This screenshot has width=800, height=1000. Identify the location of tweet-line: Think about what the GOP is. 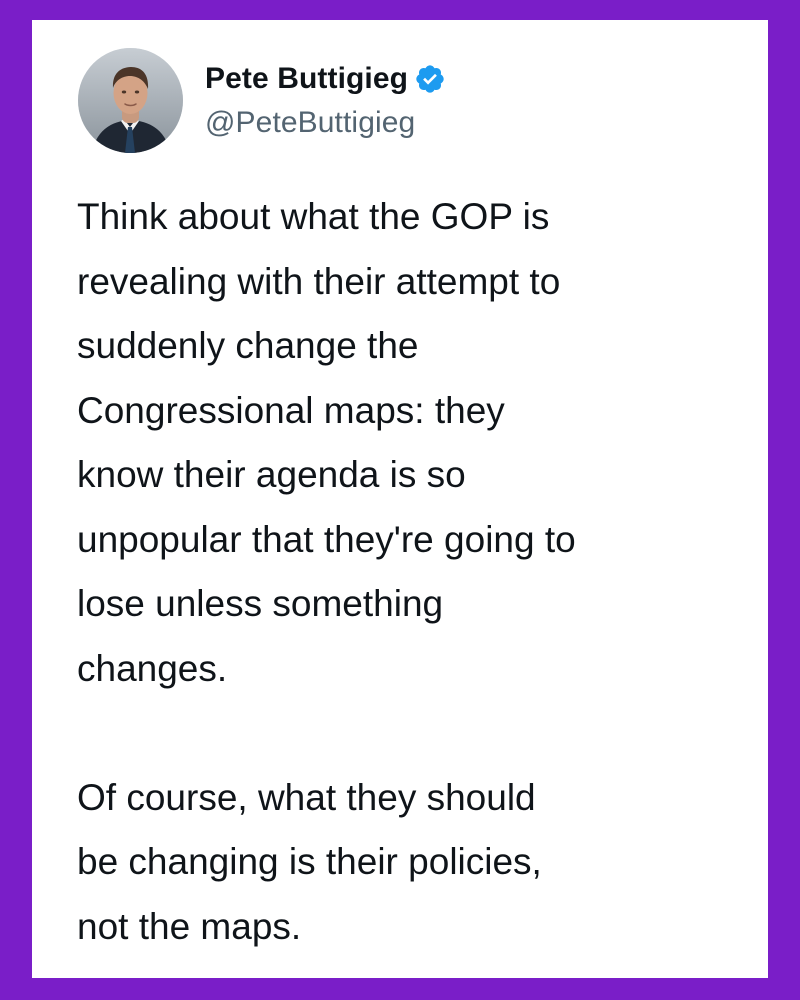
(313, 216).